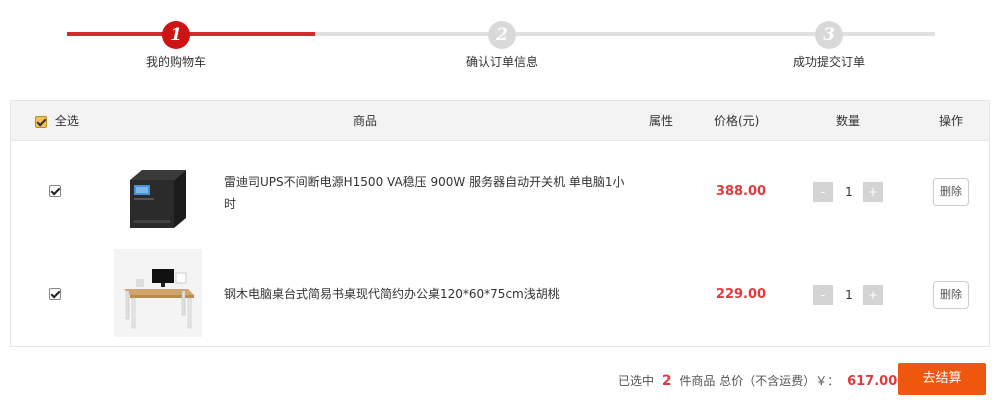 Image resolution: width=1000 pixels, height=411 pixels. Describe the element at coordinates (741, 294) in the screenshot. I see `product-price: 229.00` at that location.